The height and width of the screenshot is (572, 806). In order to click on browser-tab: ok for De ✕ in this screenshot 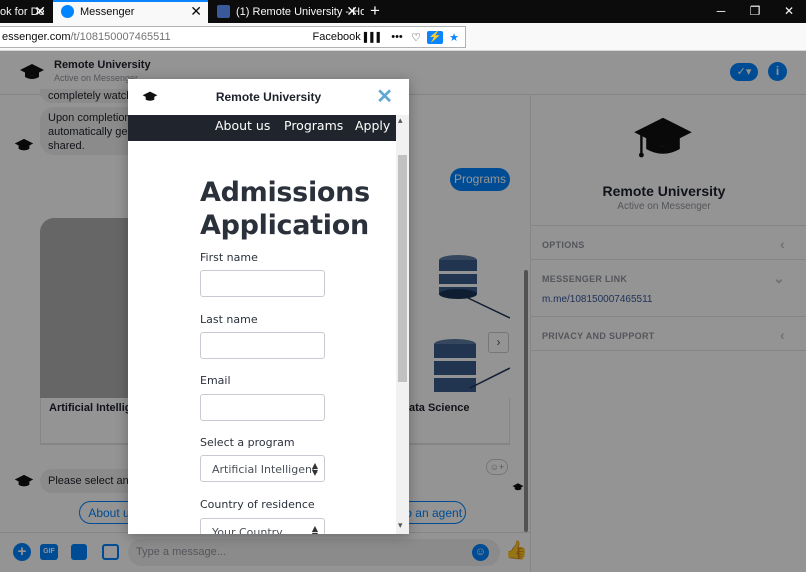, I will do `click(26, 11)`.